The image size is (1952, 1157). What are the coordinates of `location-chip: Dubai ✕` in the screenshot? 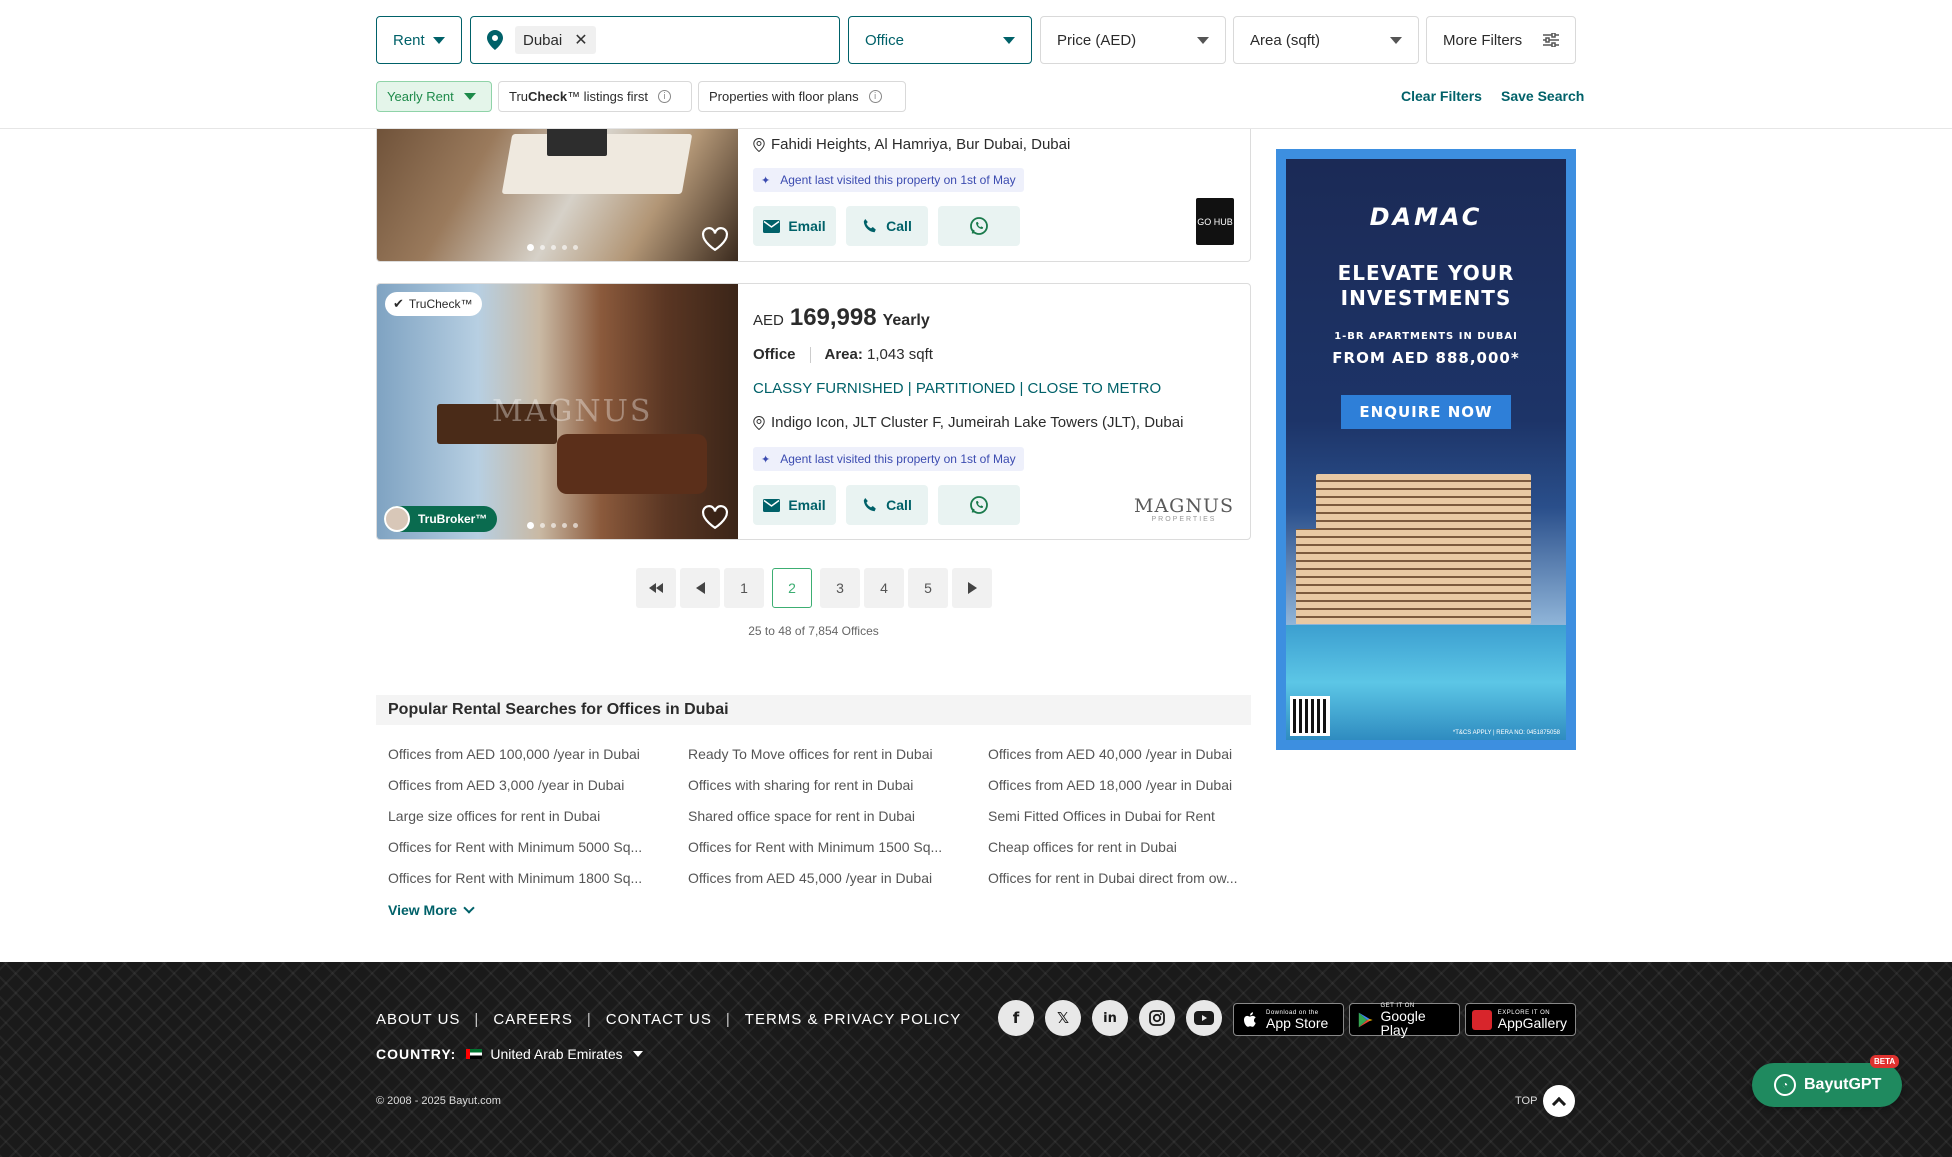 It's located at (555, 40).